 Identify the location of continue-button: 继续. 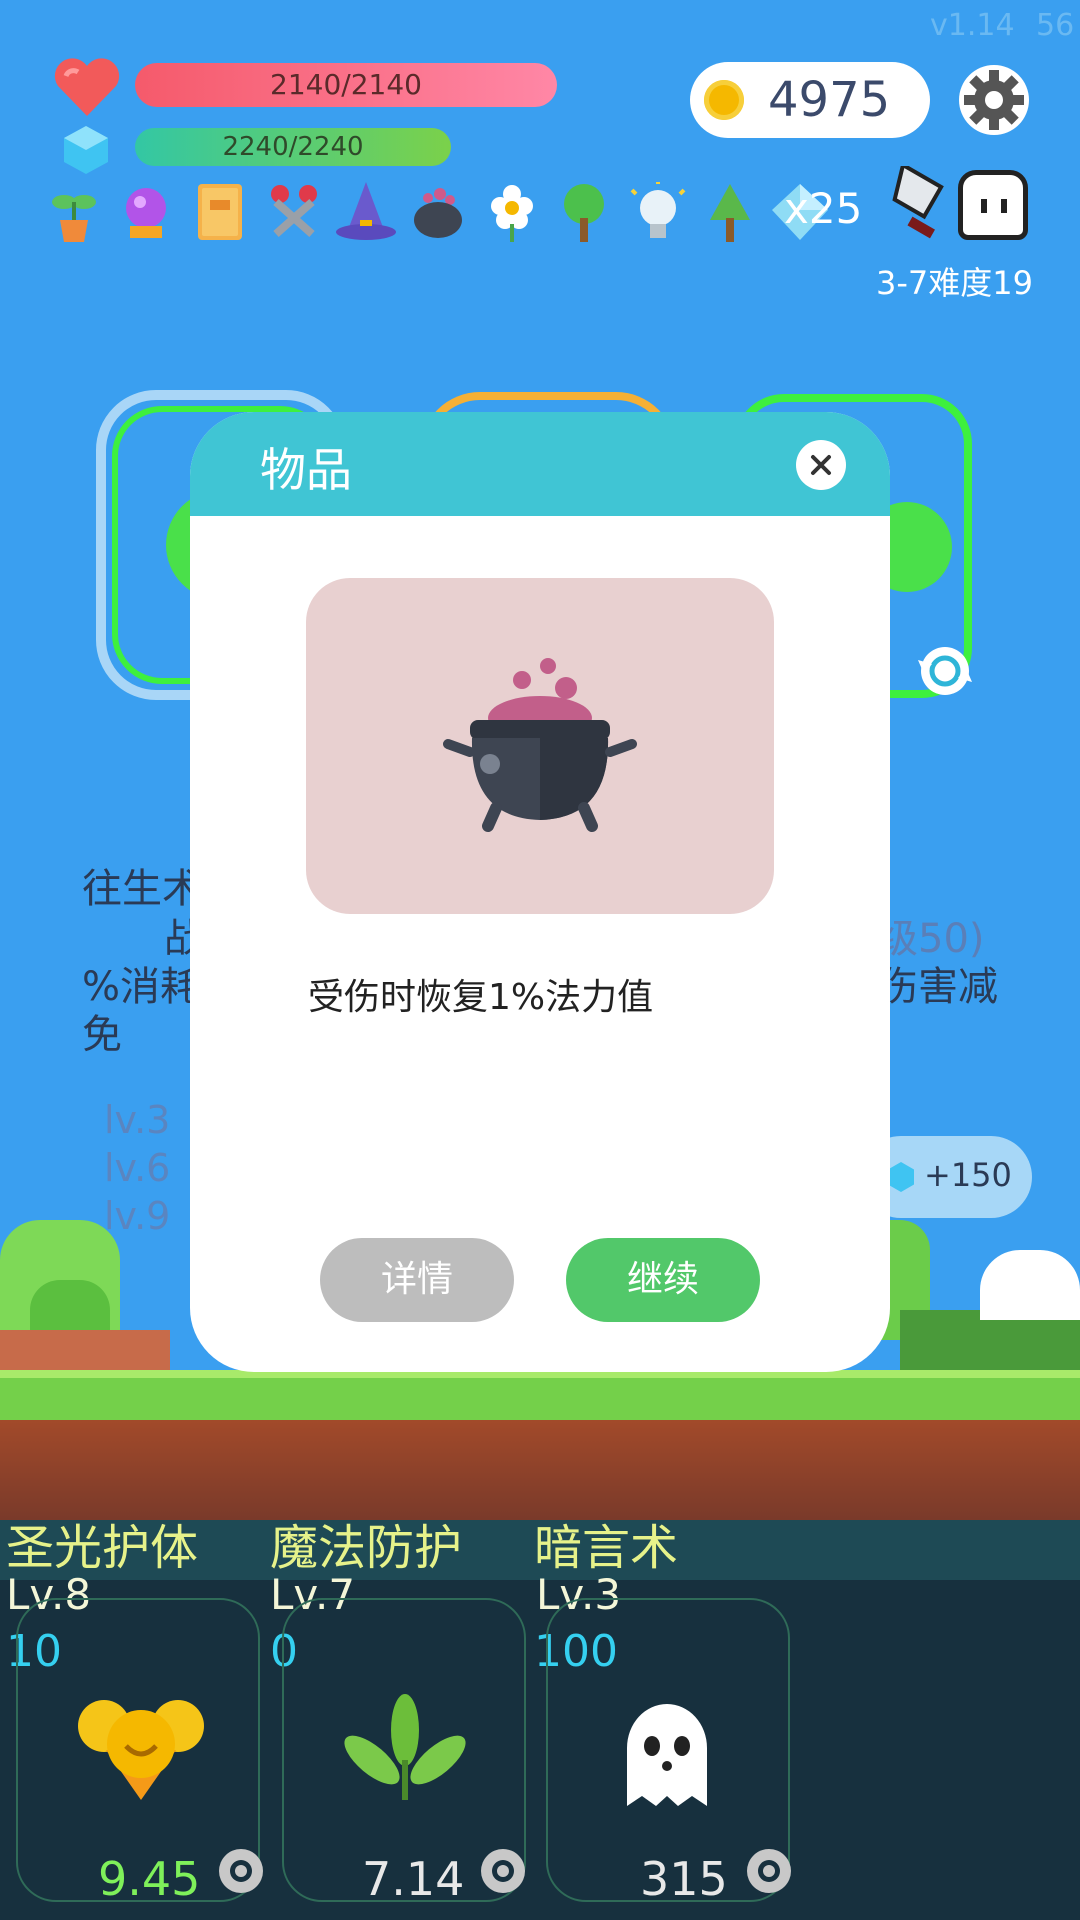
(663, 1280).